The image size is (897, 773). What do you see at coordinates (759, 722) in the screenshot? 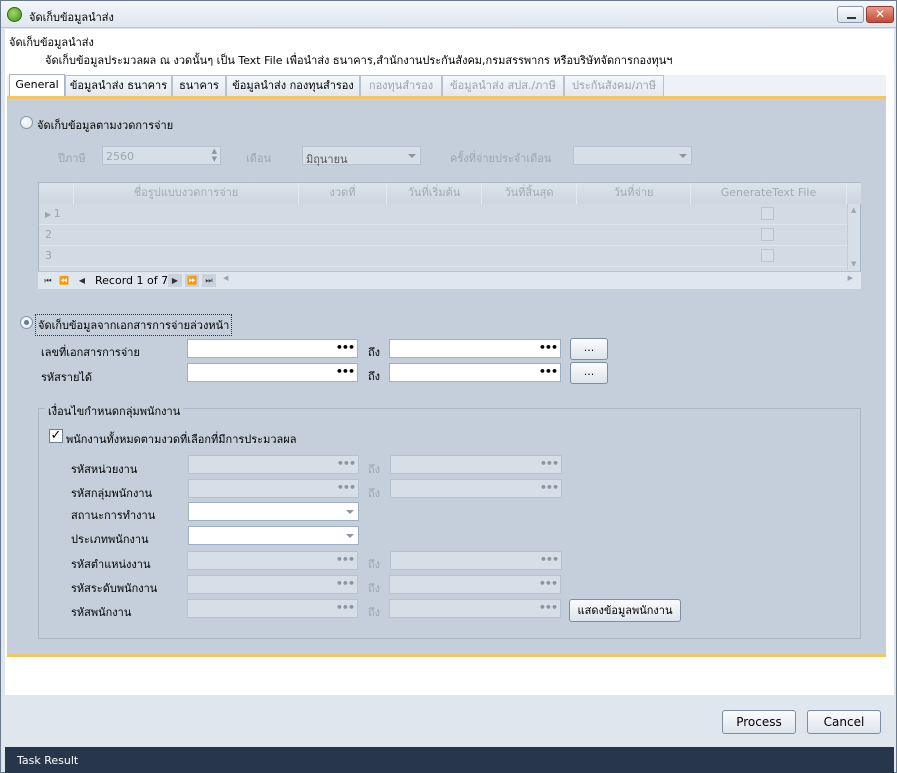
I see `process-button: Process` at bounding box center [759, 722].